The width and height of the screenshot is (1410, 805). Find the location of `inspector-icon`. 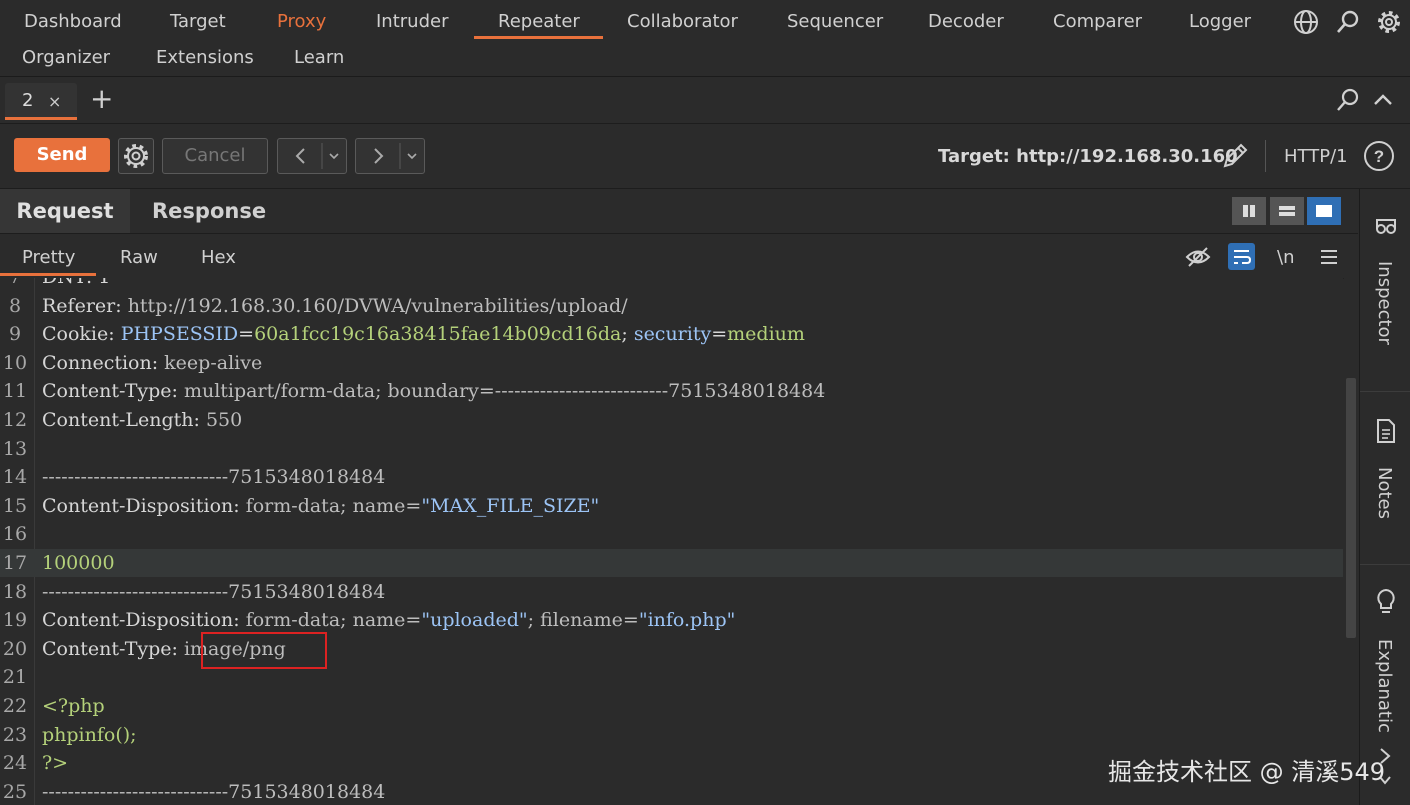

inspector-icon is located at coordinates (1386, 226).